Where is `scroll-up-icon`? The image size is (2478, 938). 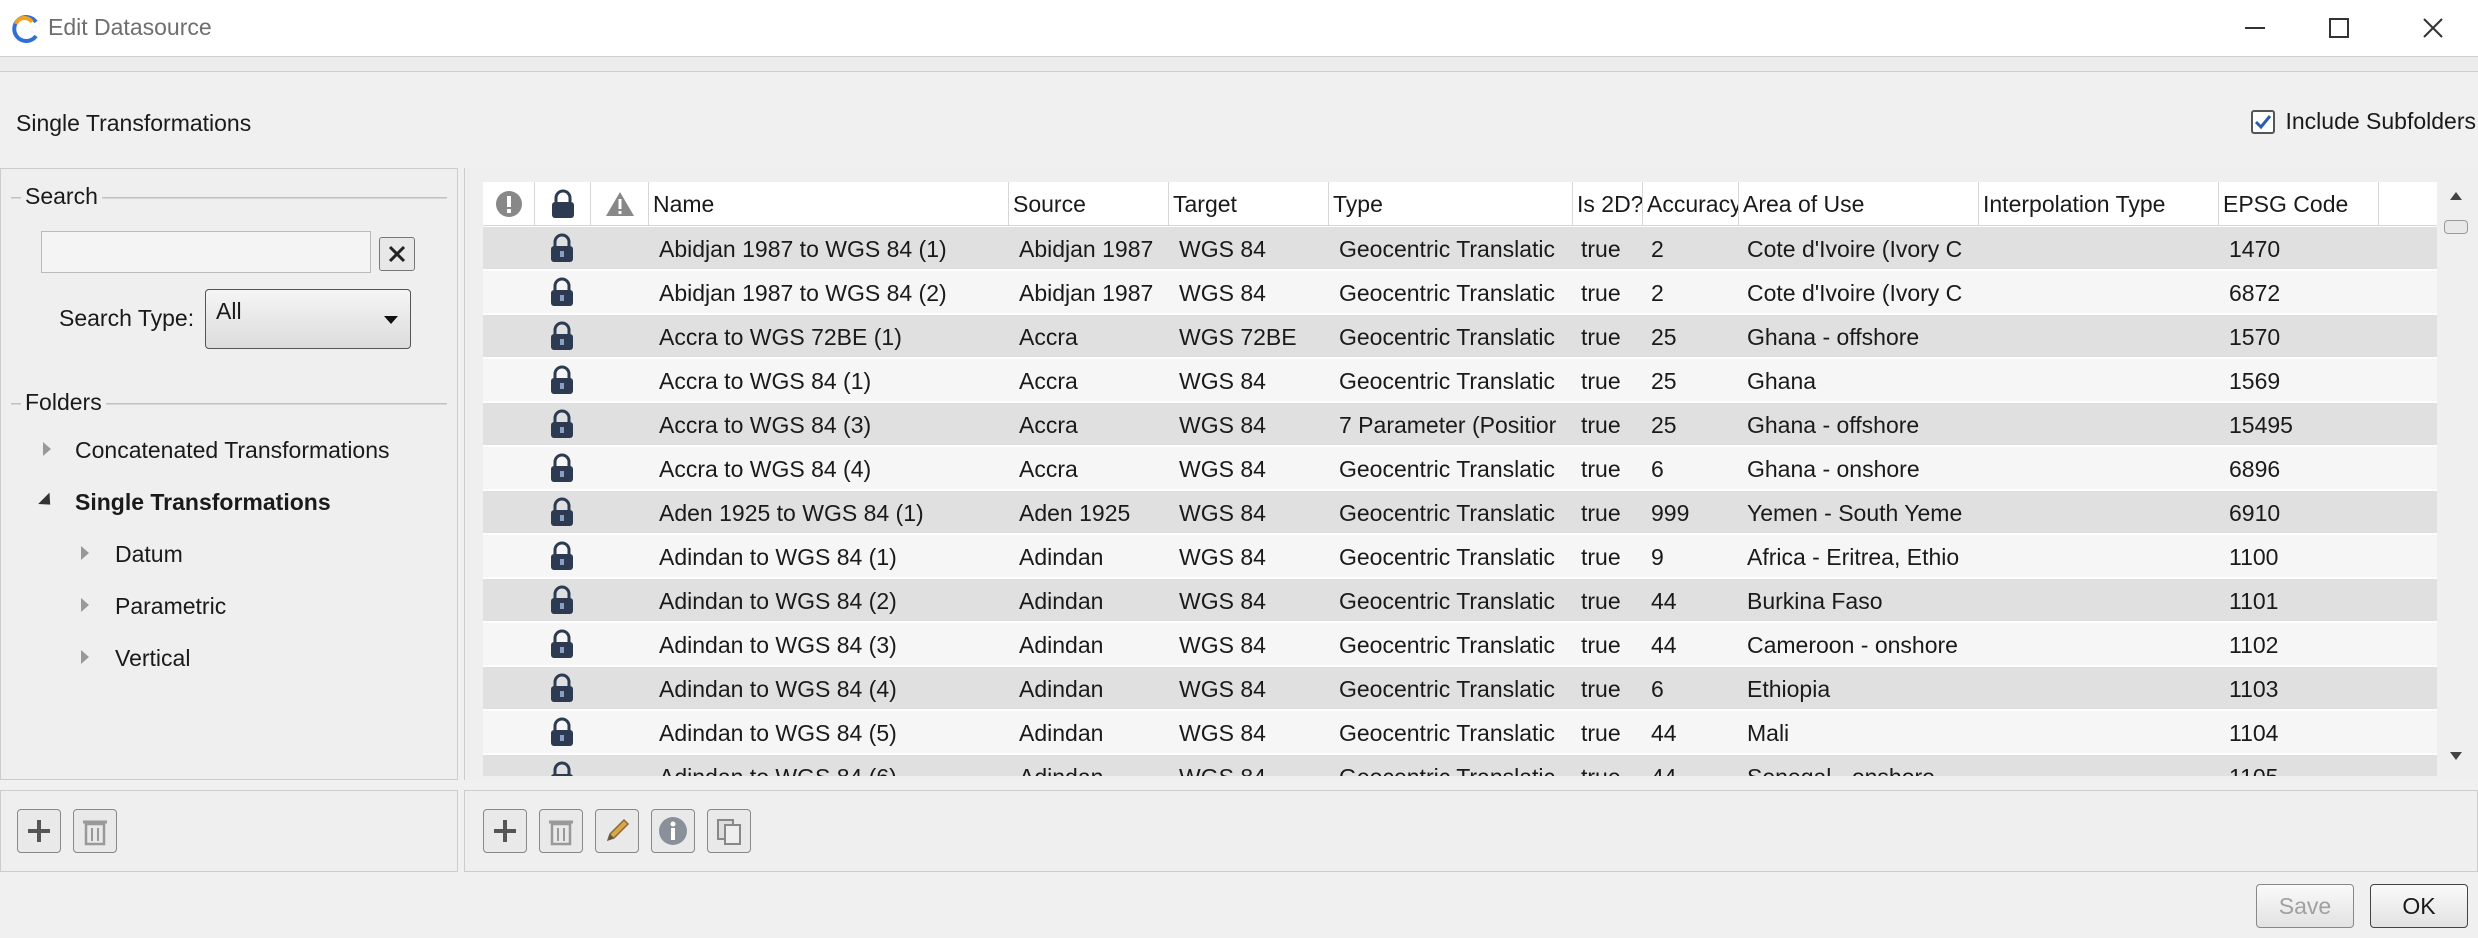 scroll-up-icon is located at coordinates (2456, 196).